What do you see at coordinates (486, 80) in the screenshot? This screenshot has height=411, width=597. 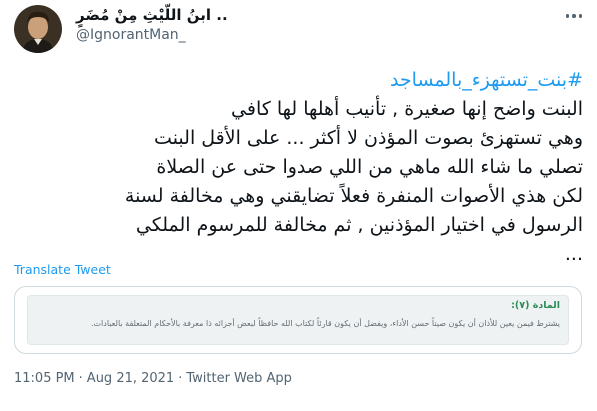 I see `hashtag-link: #بنت_تستهزء_بالمساجد` at bounding box center [486, 80].